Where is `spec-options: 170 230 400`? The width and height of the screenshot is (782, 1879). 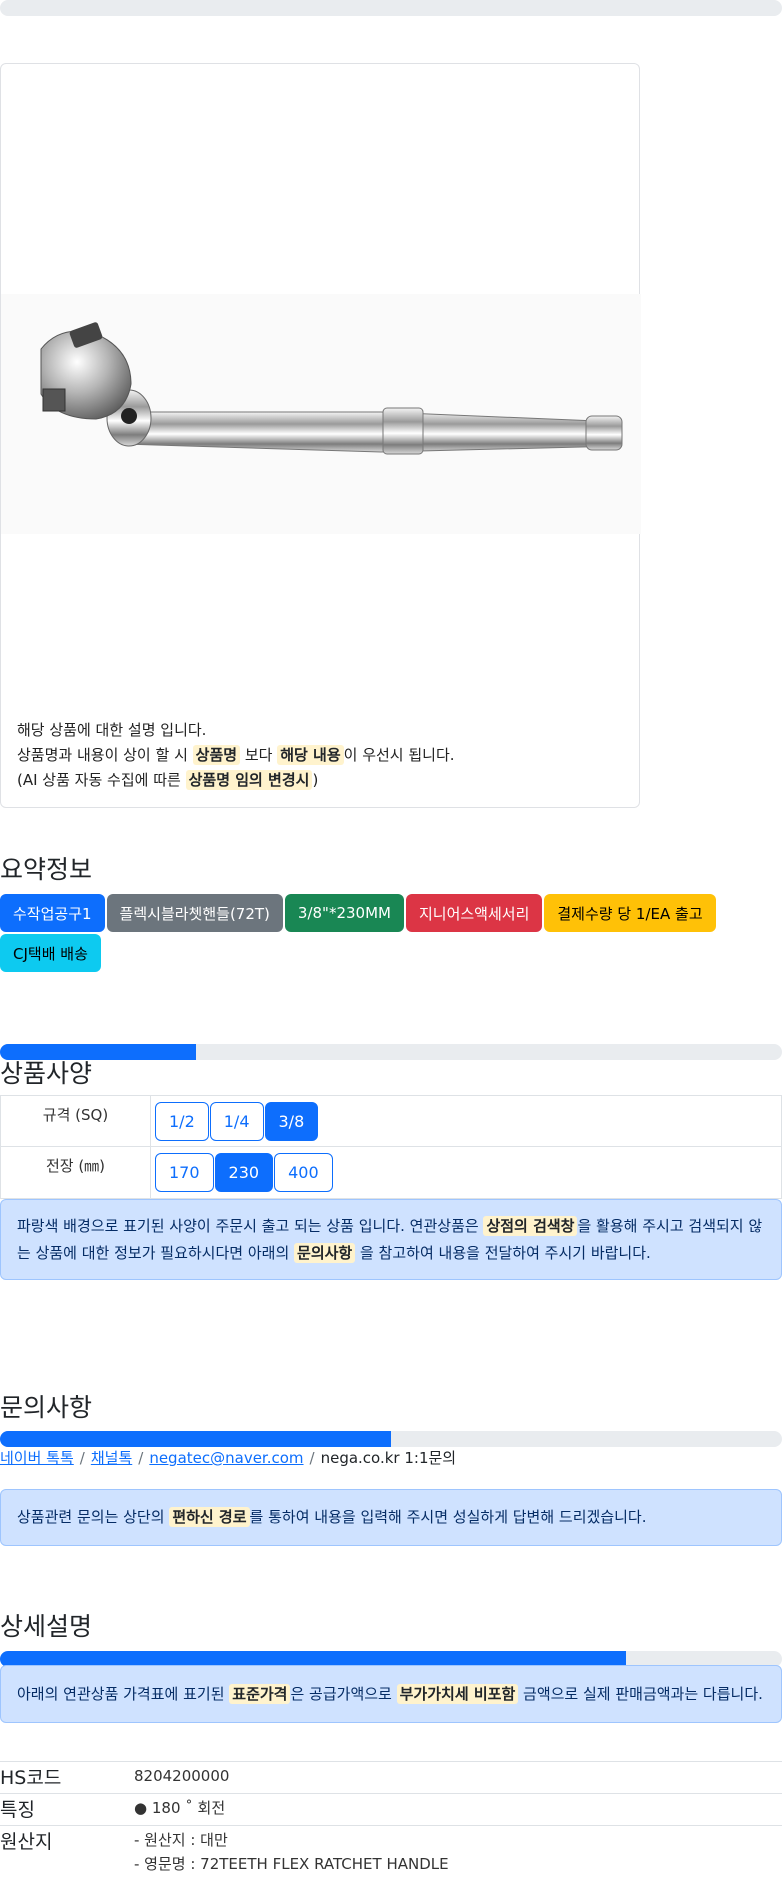
spec-options: 170 230 400 is located at coordinates (242, 1172).